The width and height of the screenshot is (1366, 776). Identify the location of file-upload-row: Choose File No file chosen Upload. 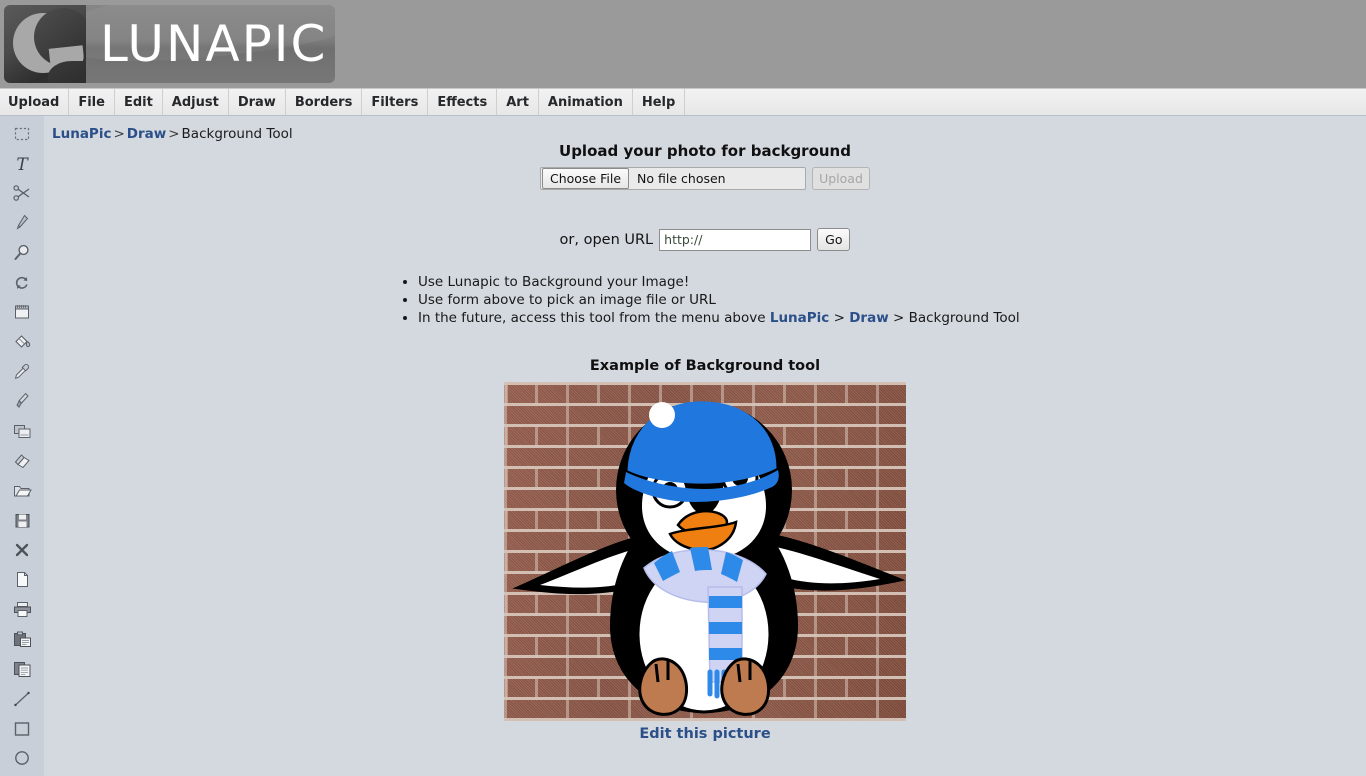
(705, 178).